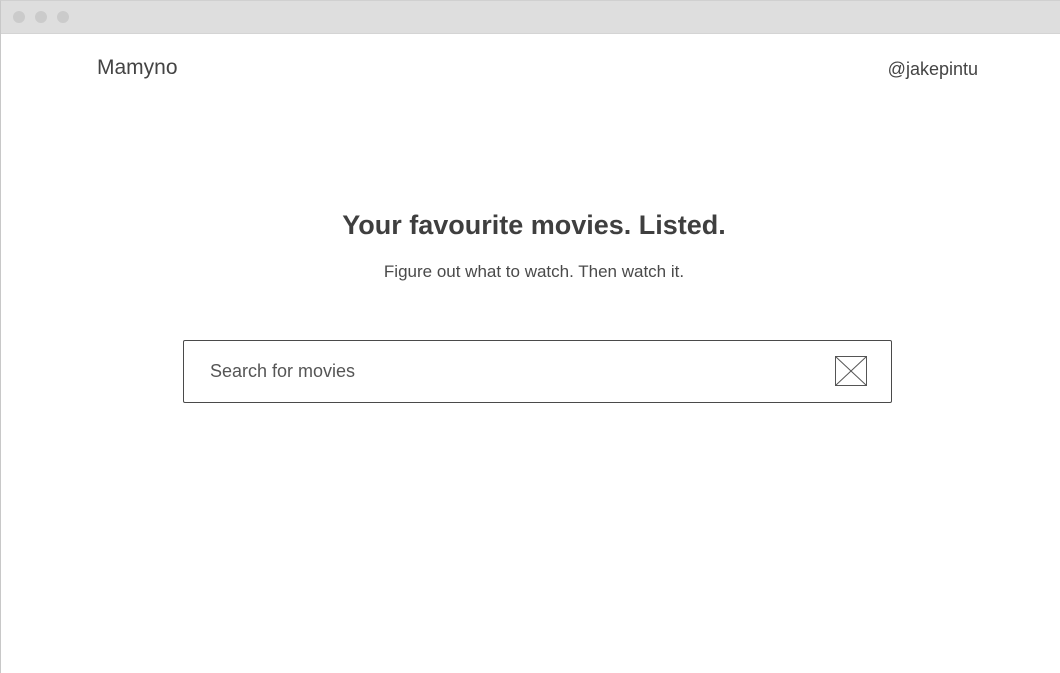 This screenshot has height=673, width=1060. What do you see at coordinates (137, 68) in the screenshot?
I see `brand-logo-text: Mamyno` at bounding box center [137, 68].